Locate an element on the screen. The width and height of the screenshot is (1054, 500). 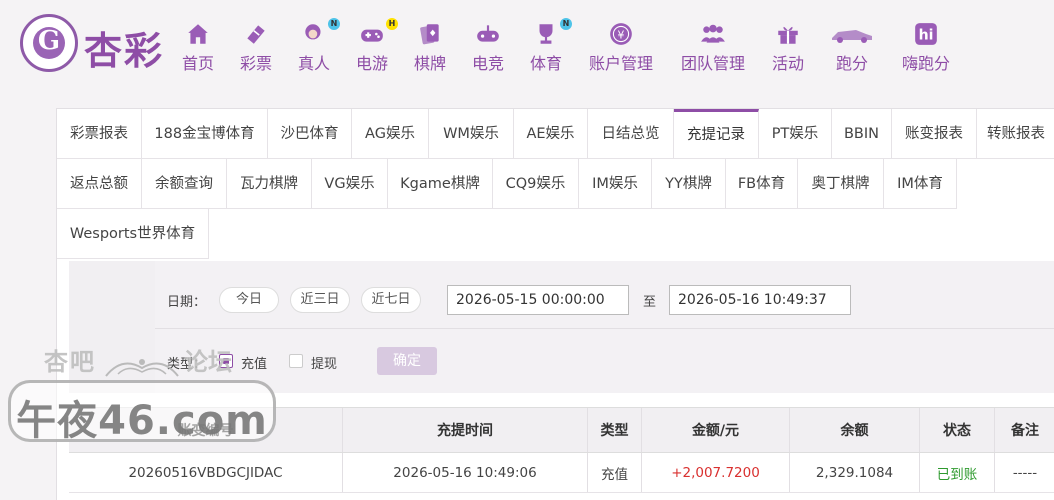
tab-saba-sports: 沙巴体育 is located at coordinates (310, 134).